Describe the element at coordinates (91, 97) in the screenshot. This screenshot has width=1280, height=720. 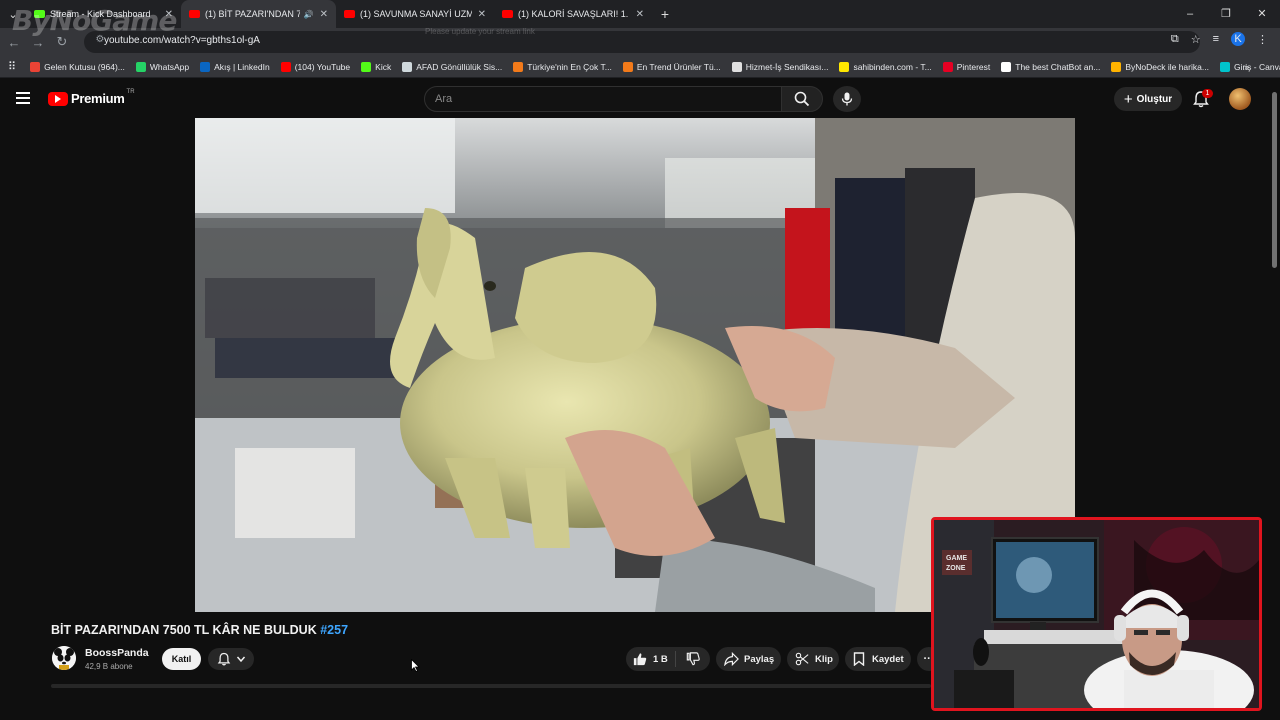
I see `youtube-logo: Premium TR` at that location.